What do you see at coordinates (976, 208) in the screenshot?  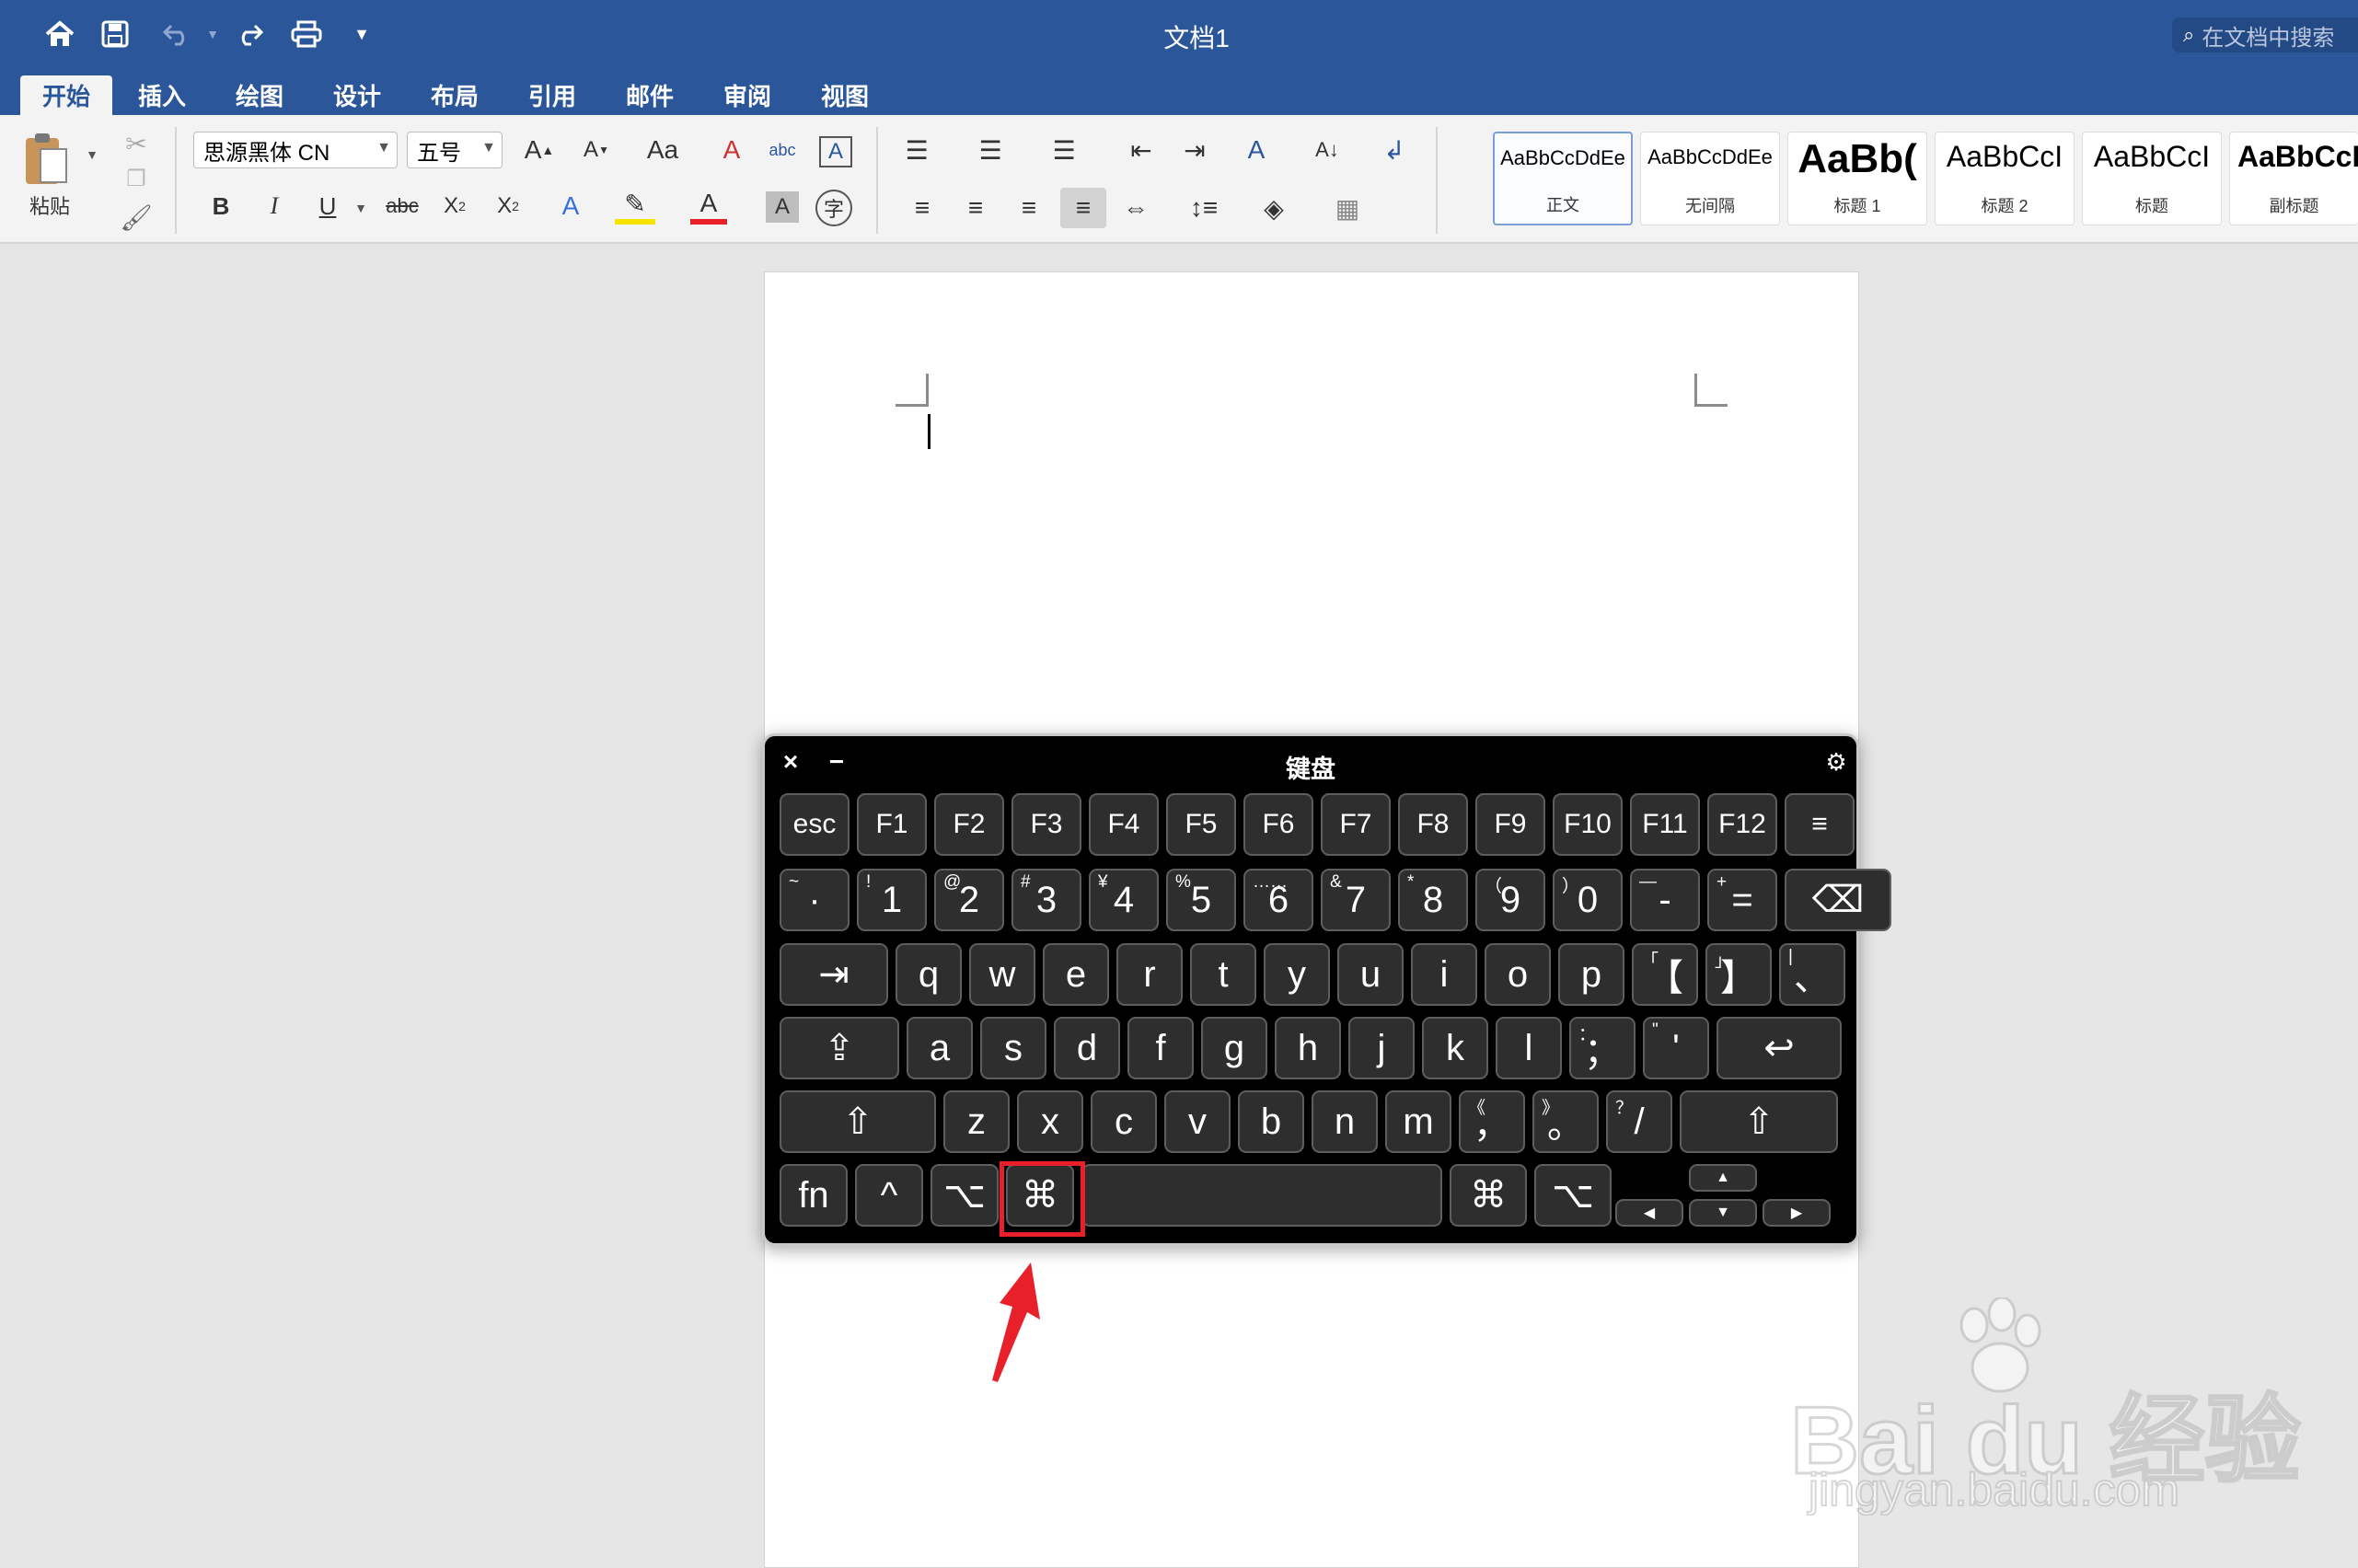 I see `align-center-icon: ≡` at bounding box center [976, 208].